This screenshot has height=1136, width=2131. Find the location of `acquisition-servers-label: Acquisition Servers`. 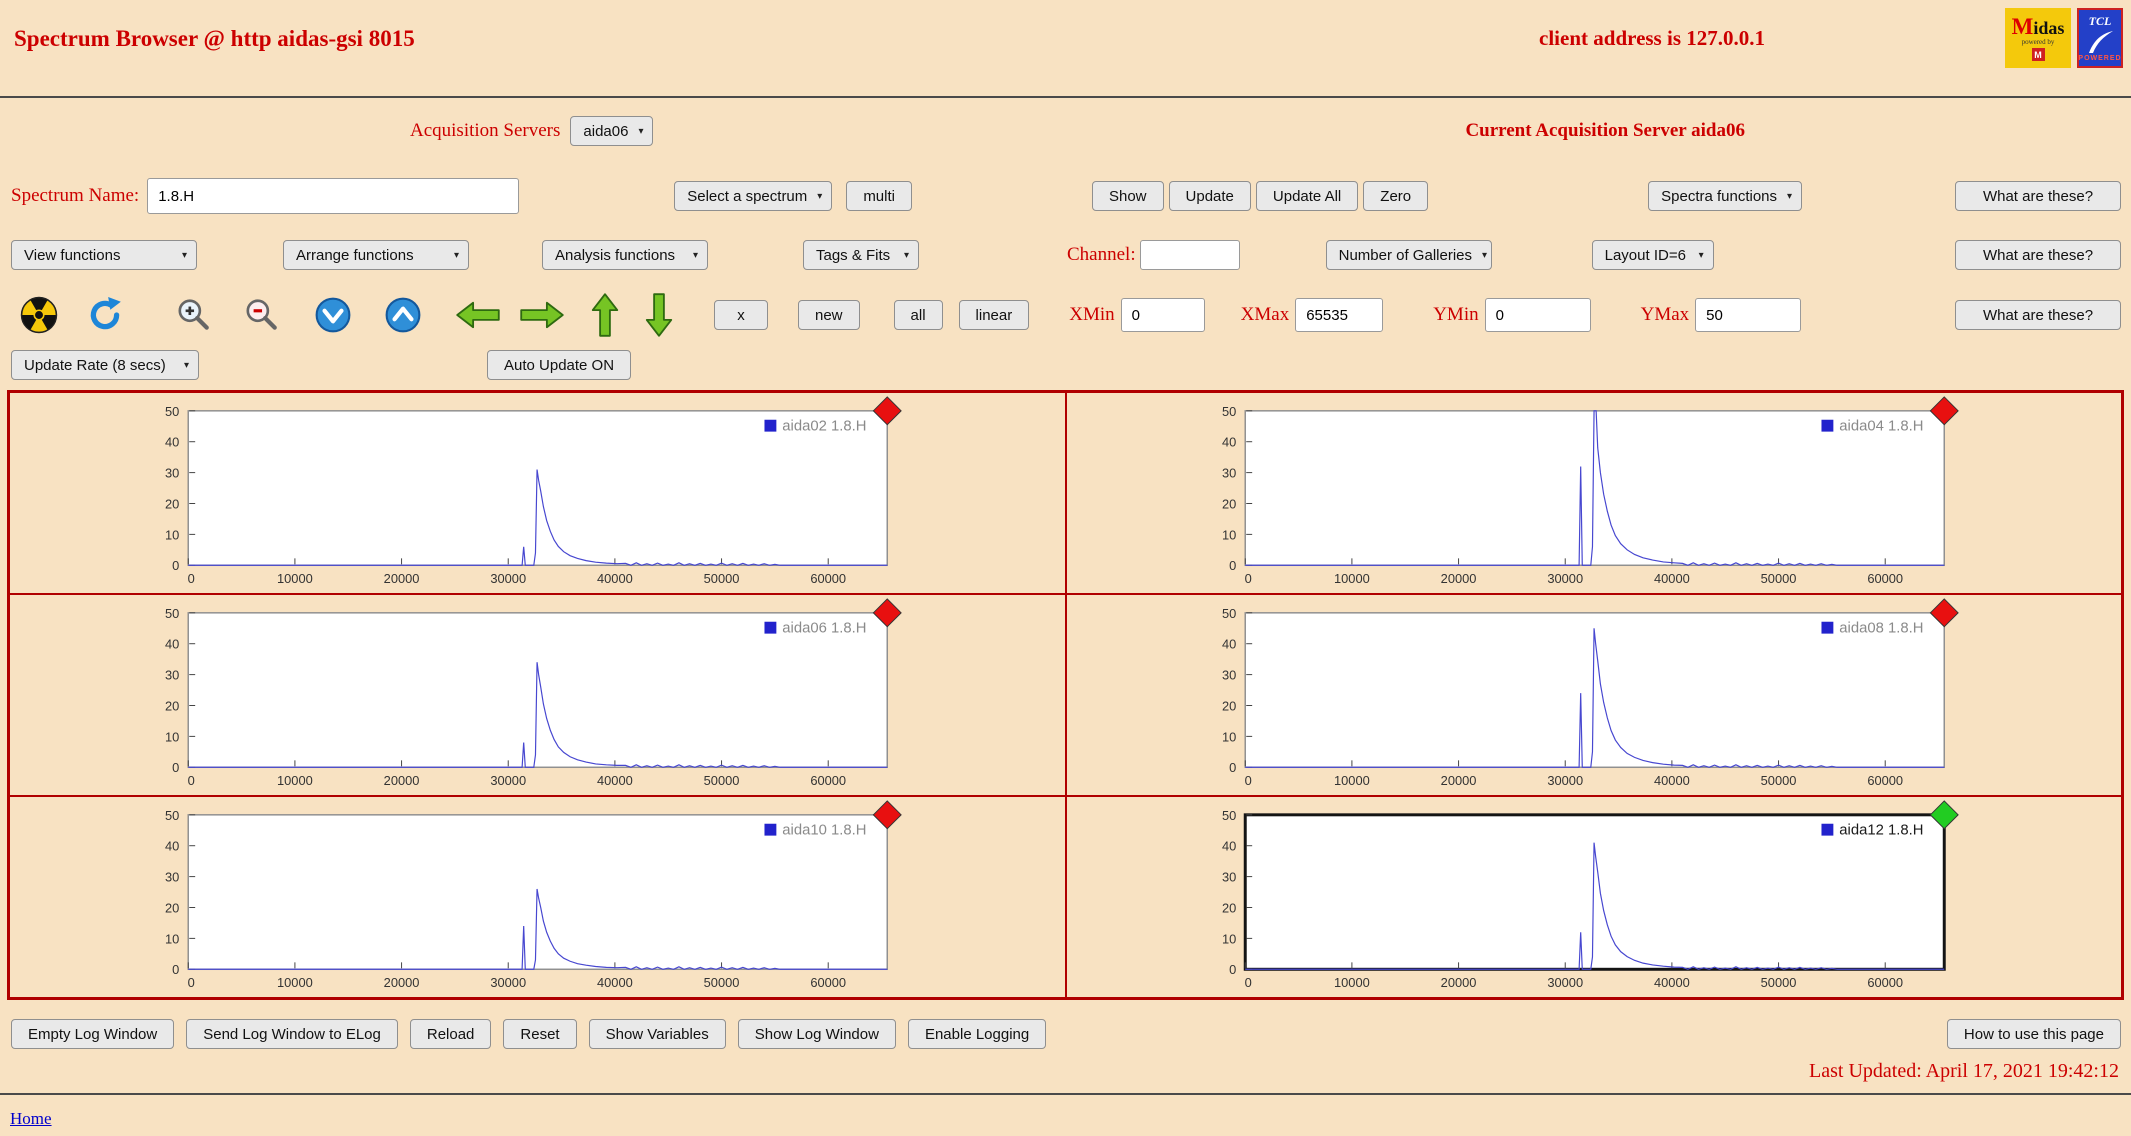

acquisition-servers-label: Acquisition Servers is located at coordinates (485, 130).